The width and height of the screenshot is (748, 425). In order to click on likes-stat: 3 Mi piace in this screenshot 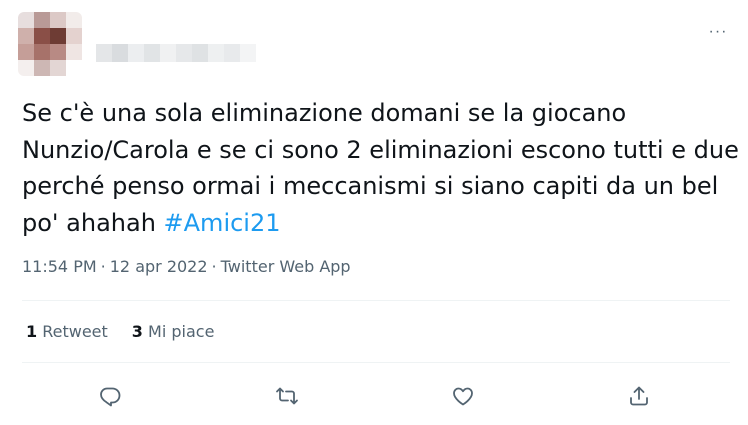, I will do `click(173, 331)`.